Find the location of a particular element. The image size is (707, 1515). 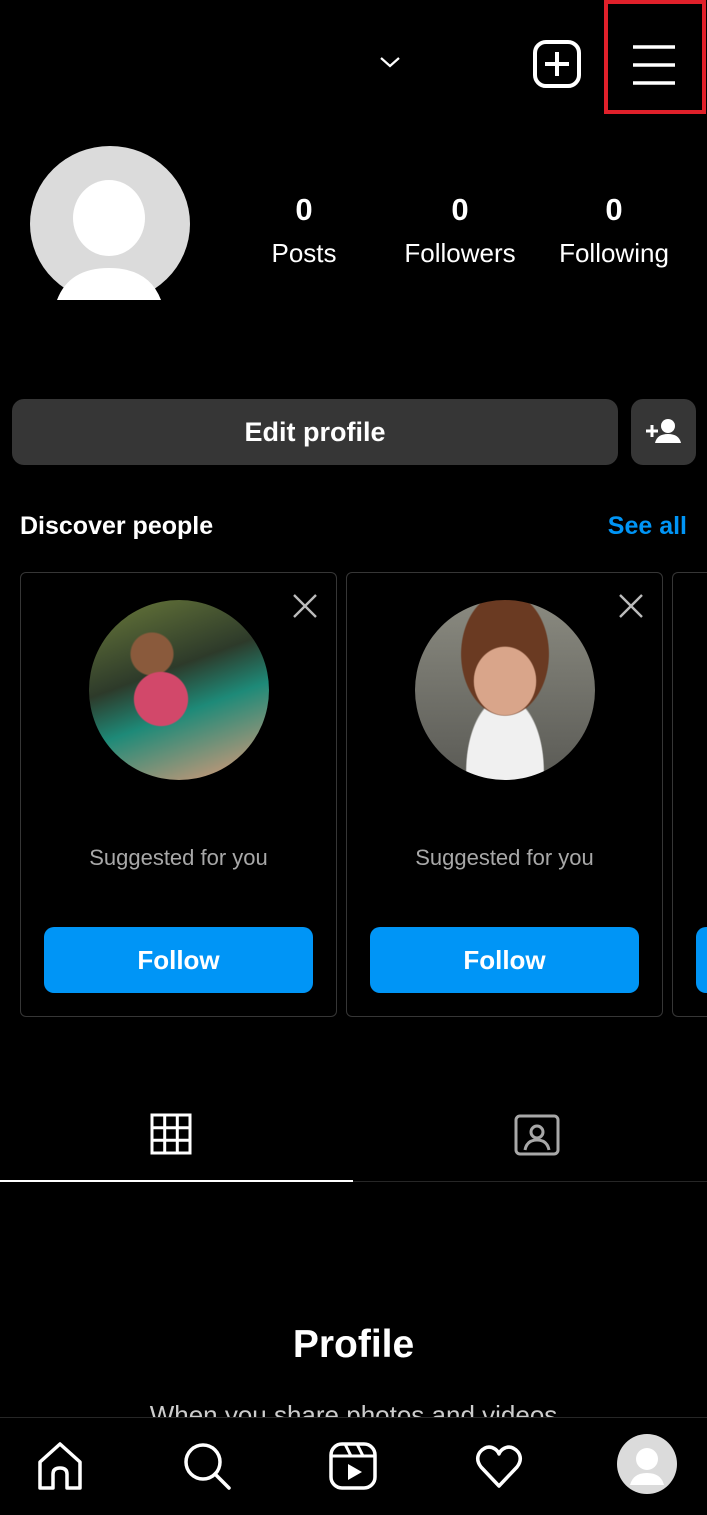

discover-title: Discover people is located at coordinates (117, 526).